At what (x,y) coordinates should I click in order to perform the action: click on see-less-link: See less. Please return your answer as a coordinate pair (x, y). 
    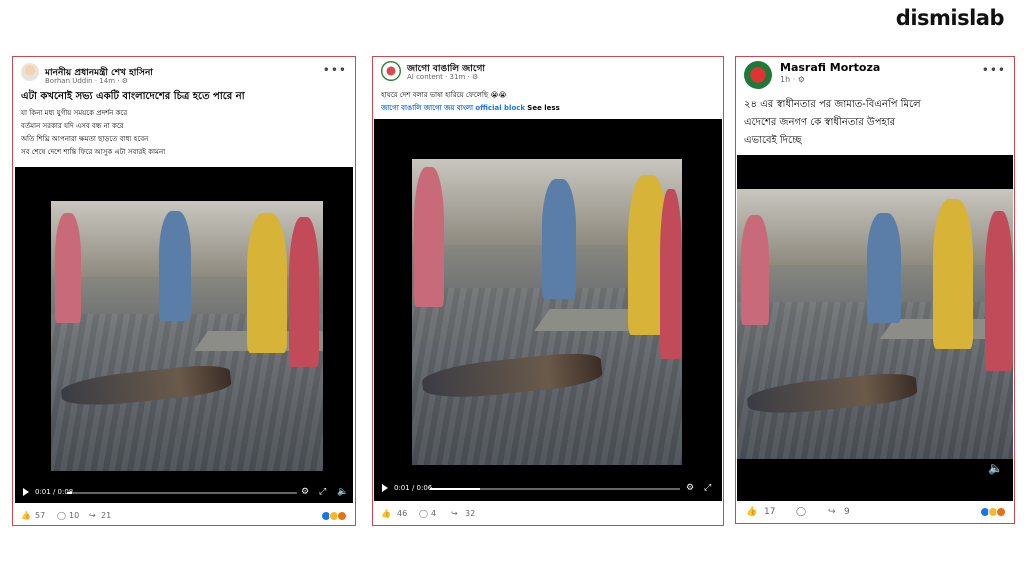
    Looking at the image, I should click on (543, 108).